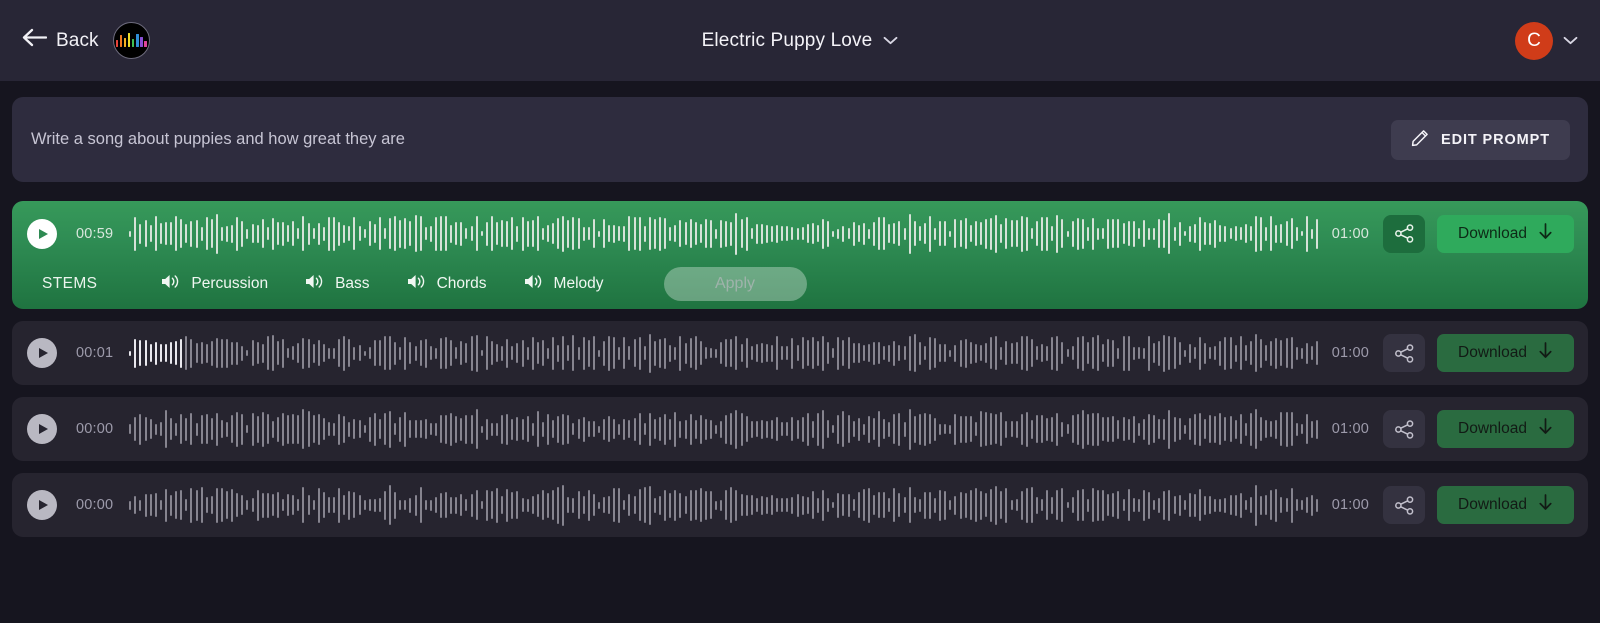  Describe the element at coordinates (1480, 139) in the screenshot. I see `edit-prompt-button: EDIT PROMPT` at that location.